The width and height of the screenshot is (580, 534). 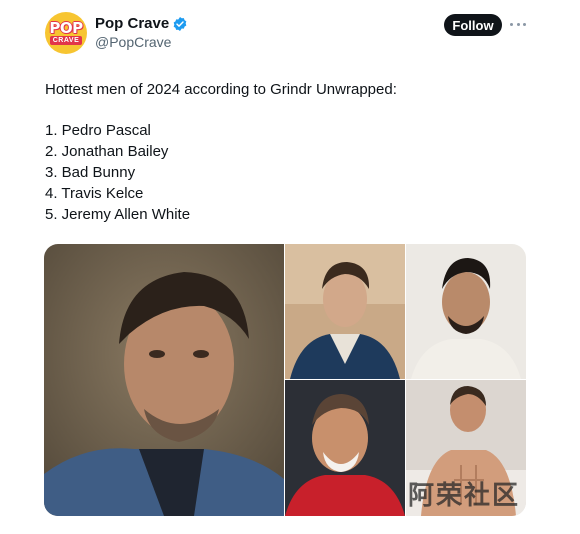 I want to click on author-handle: @PopCrave, so click(x=133, y=42).